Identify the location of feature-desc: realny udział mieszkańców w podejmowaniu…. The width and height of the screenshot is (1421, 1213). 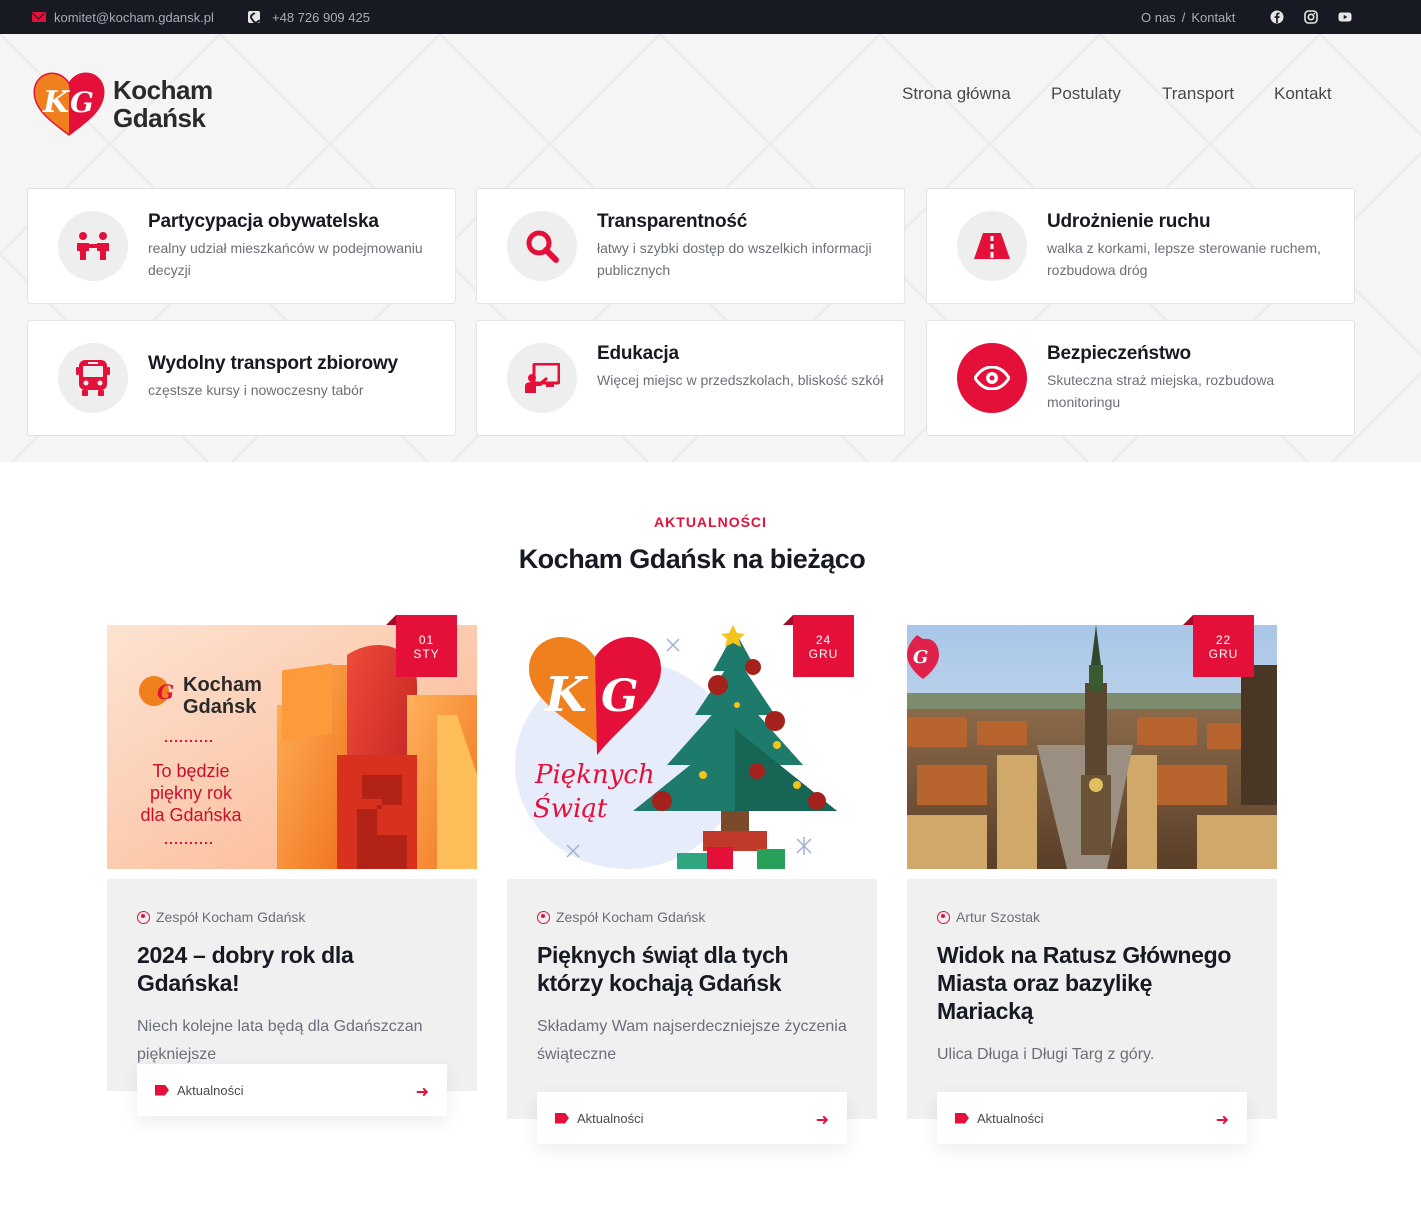
(285, 259).